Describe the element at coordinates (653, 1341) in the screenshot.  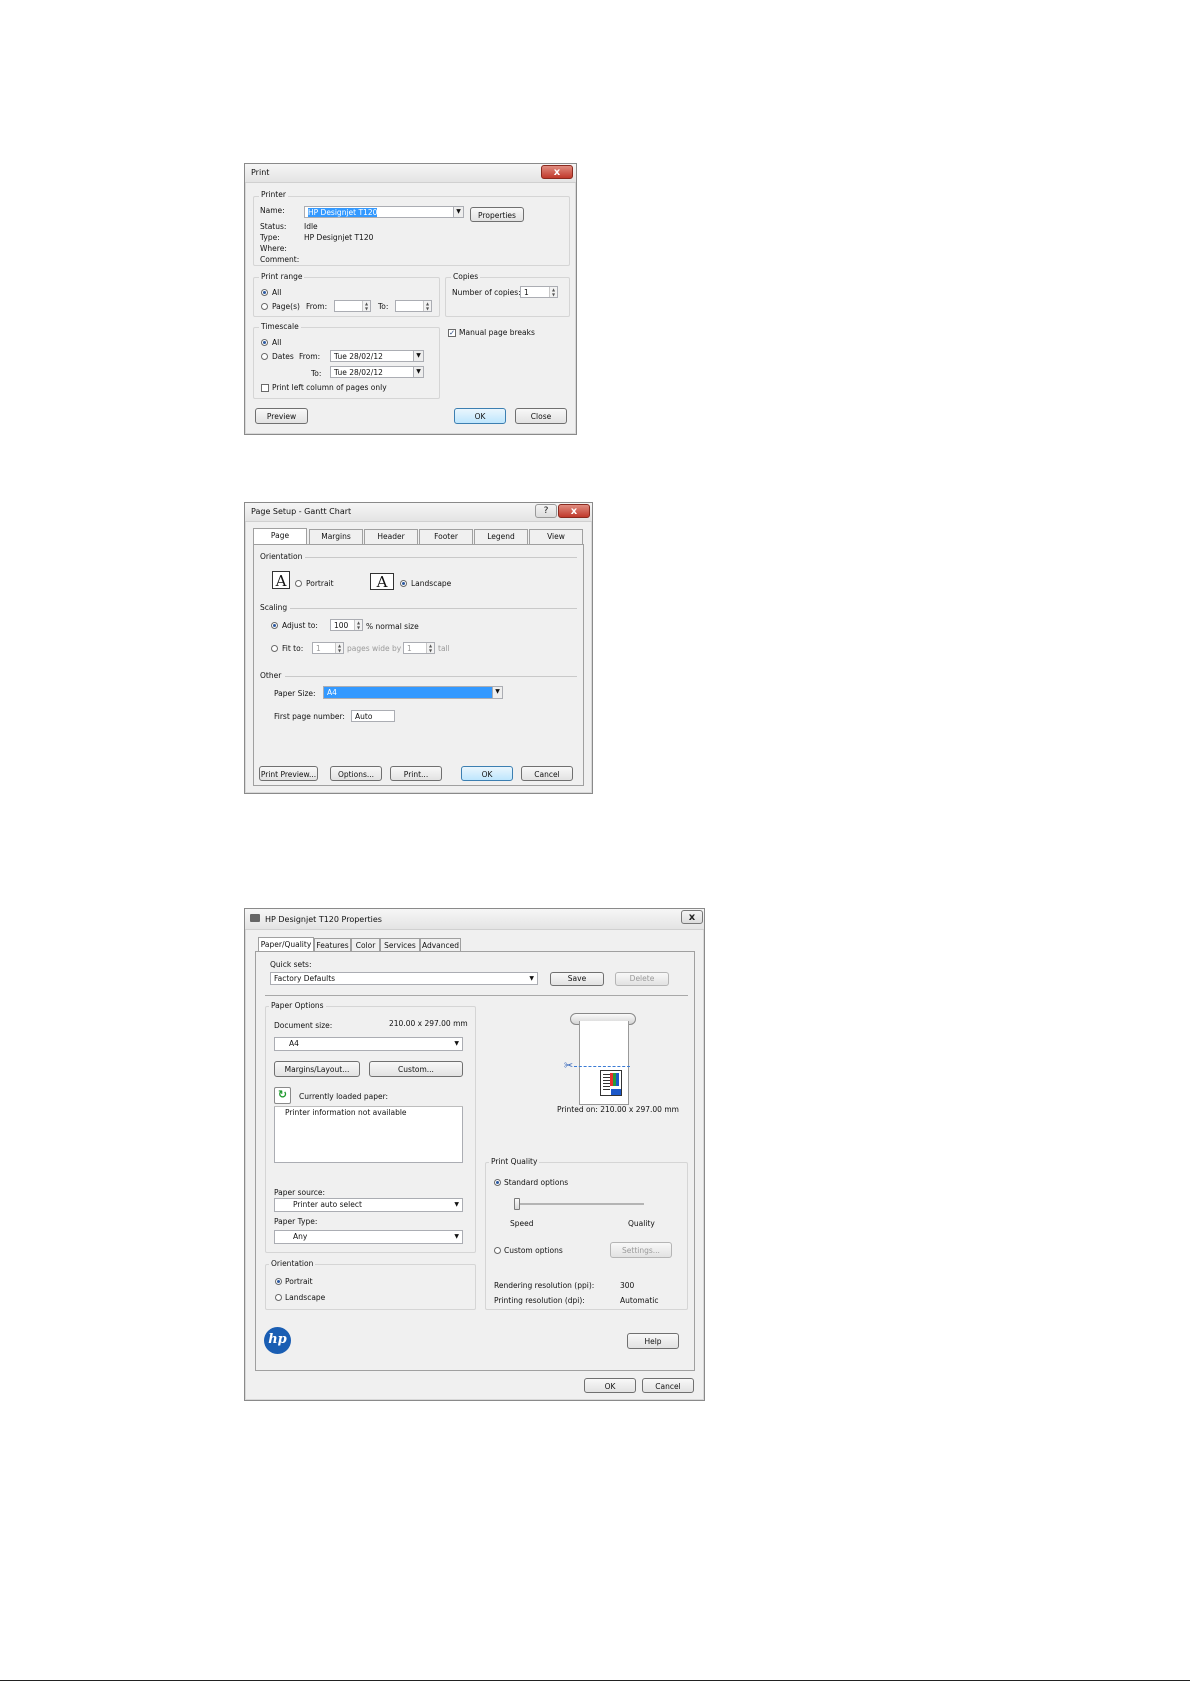
I see `help-button: Help` at that location.